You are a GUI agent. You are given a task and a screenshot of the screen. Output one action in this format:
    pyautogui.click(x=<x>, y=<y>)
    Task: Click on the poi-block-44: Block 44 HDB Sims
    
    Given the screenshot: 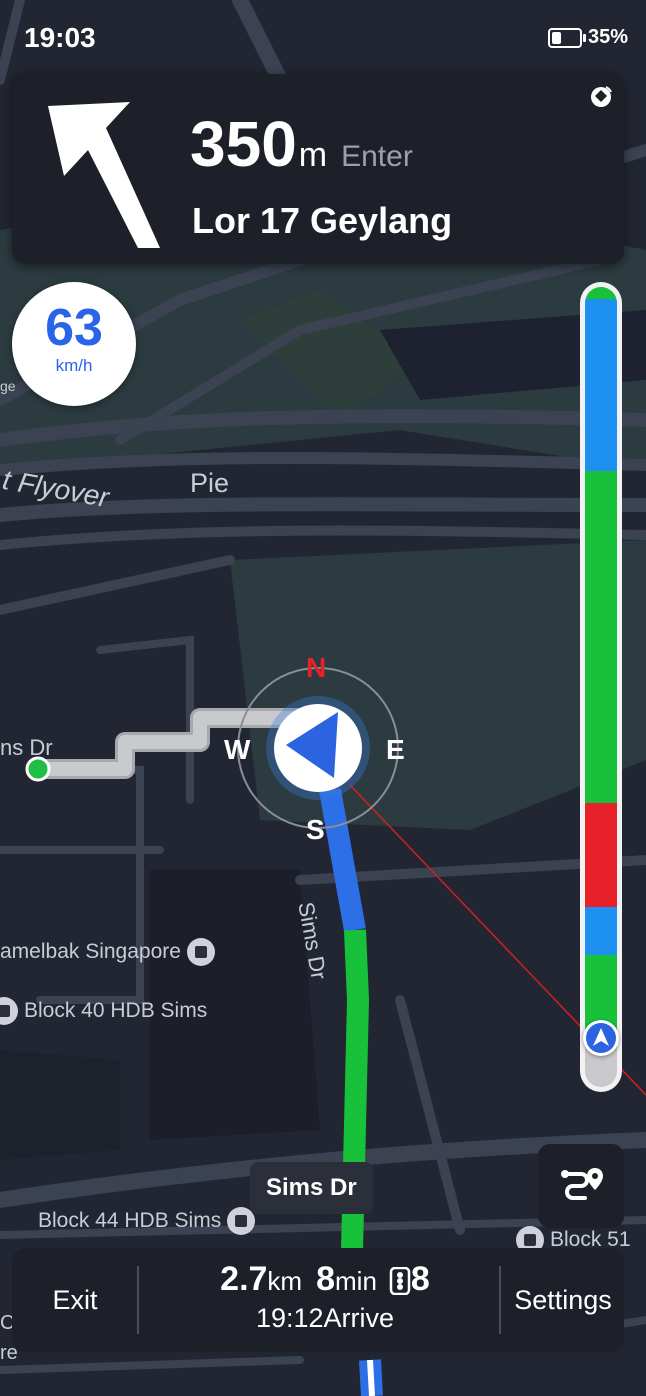 What is the action you would take?
    pyautogui.click(x=147, y=1221)
    